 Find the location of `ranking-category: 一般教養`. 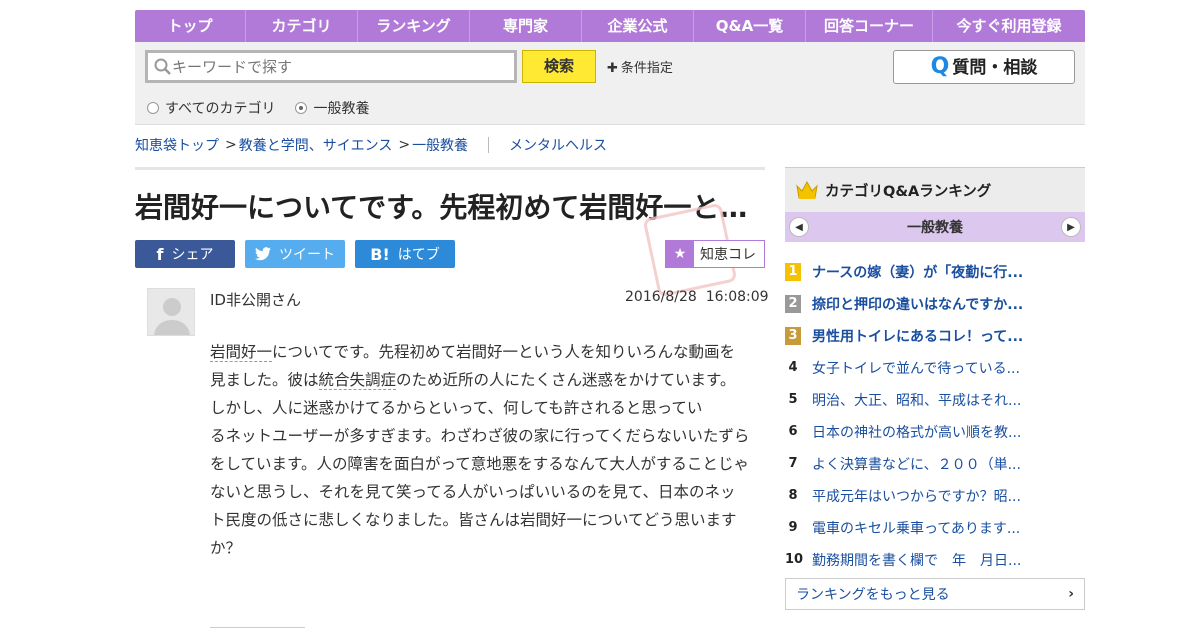

ranking-category: 一般教養 is located at coordinates (935, 228).